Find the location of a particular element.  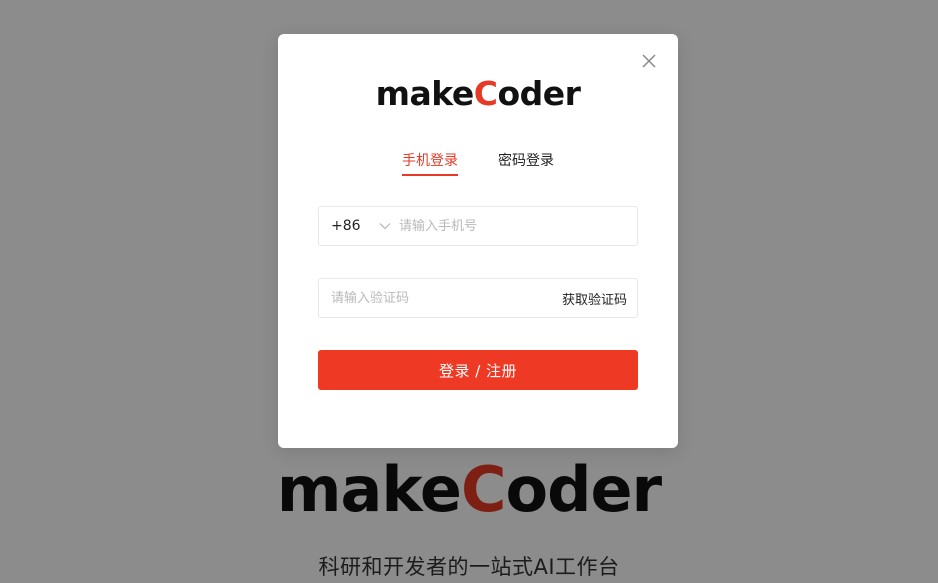

country-code-select: +86 is located at coordinates (359, 226).